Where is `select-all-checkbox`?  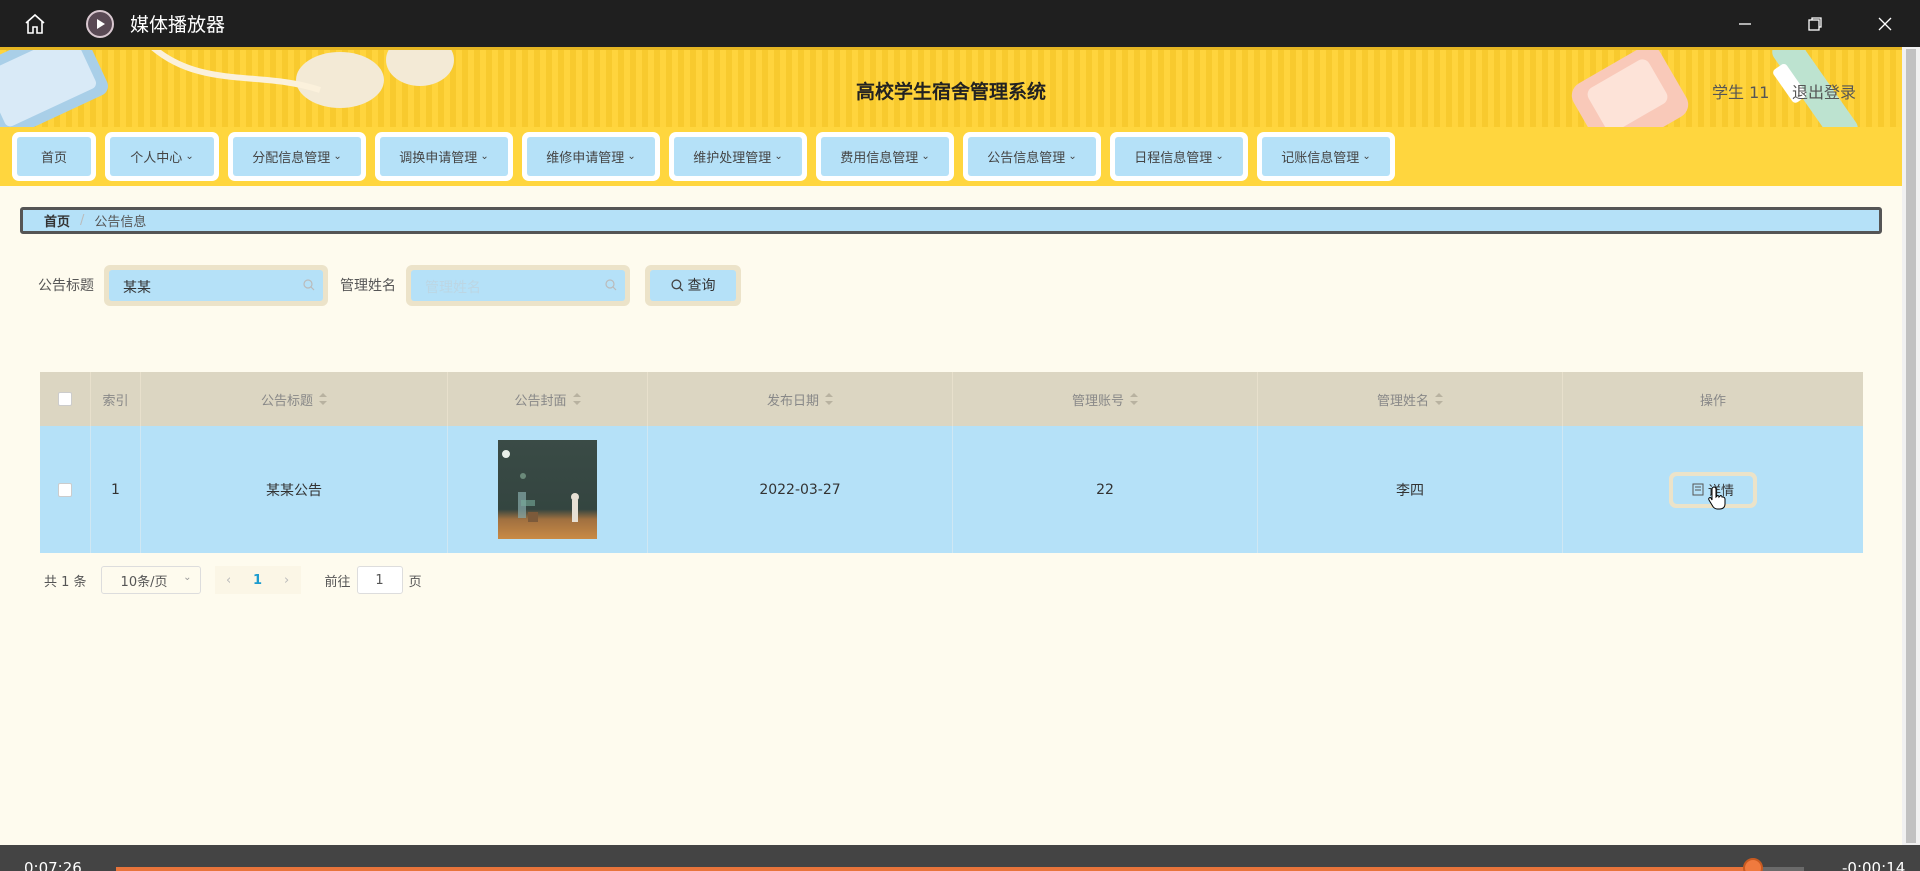 select-all-checkbox is located at coordinates (65, 399).